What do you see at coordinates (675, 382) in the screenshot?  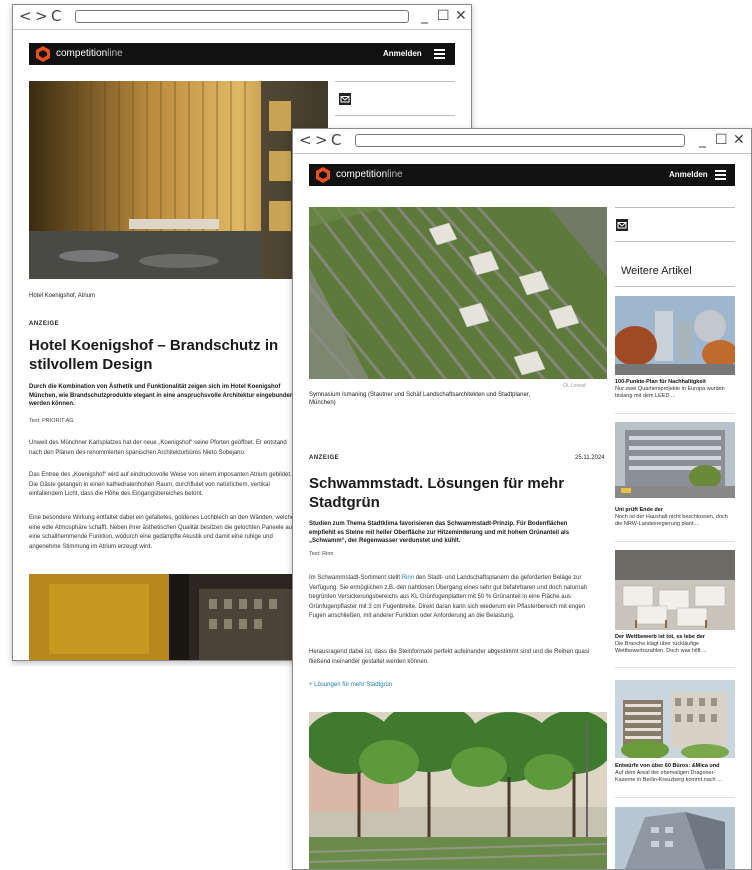 I see `card-title-1: 100-Punkte-Plan für Nachhaltigkeit` at bounding box center [675, 382].